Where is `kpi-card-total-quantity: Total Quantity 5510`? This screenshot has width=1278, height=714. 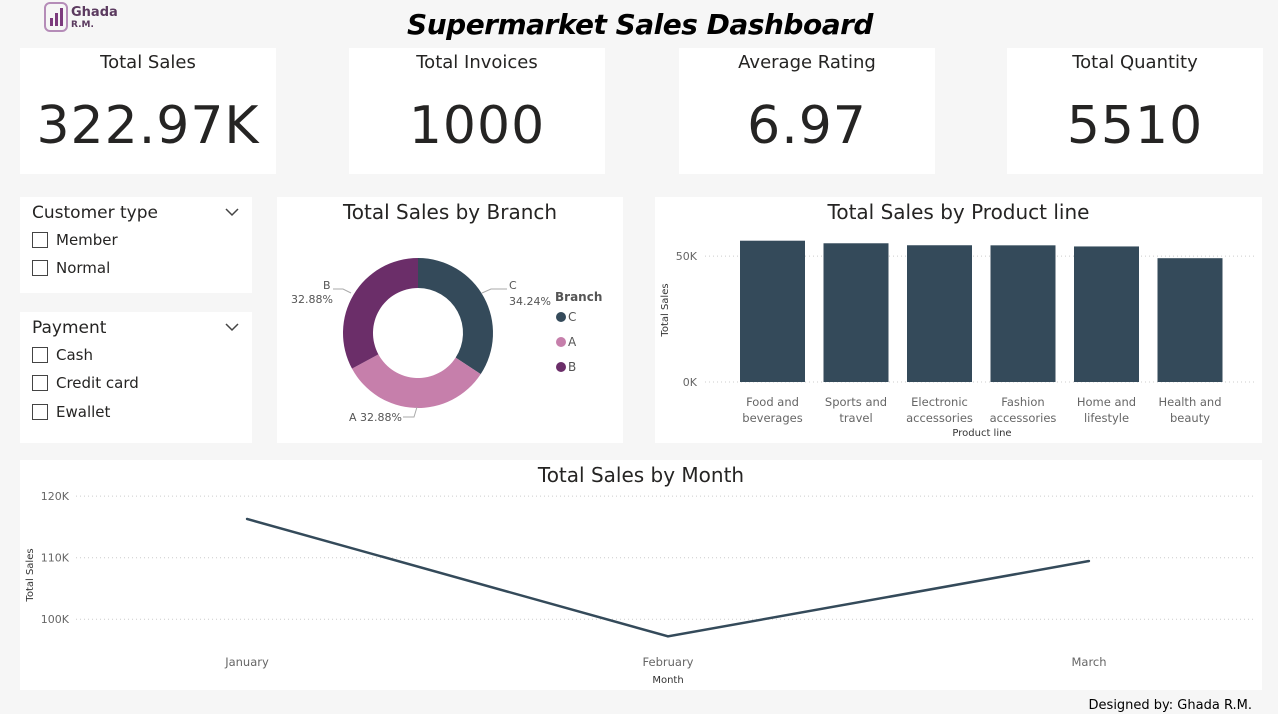
kpi-card-total-quantity: Total Quantity 5510 is located at coordinates (1135, 111).